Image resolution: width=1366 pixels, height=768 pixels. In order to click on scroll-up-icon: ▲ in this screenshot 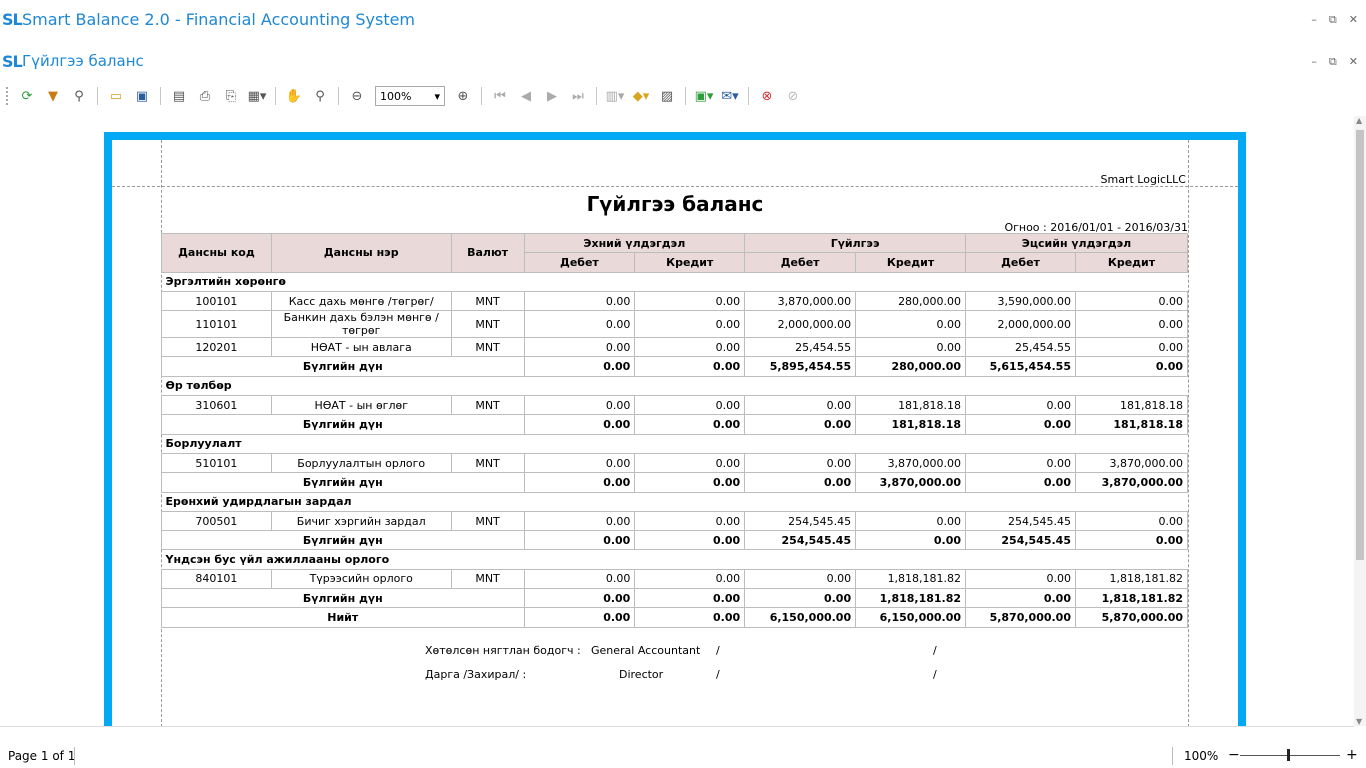, I will do `click(1359, 120)`.